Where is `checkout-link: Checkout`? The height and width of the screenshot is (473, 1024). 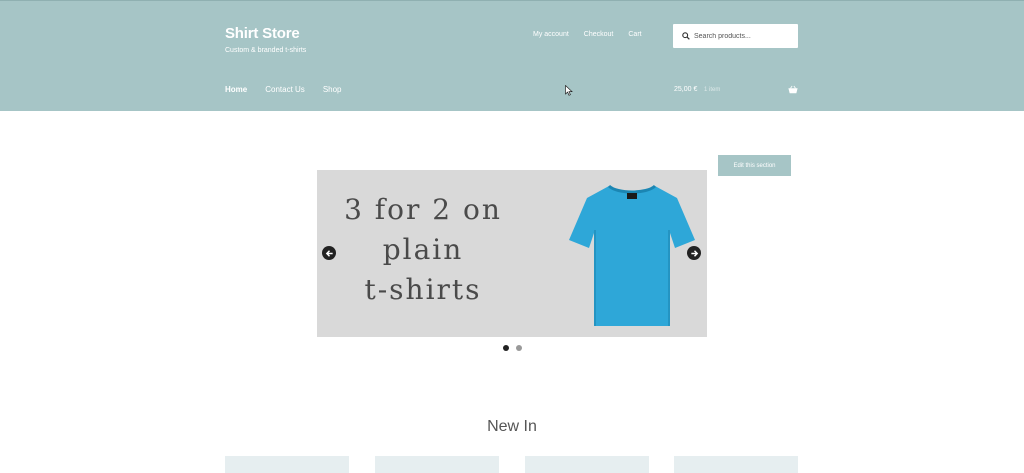 checkout-link: Checkout is located at coordinates (599, 34).